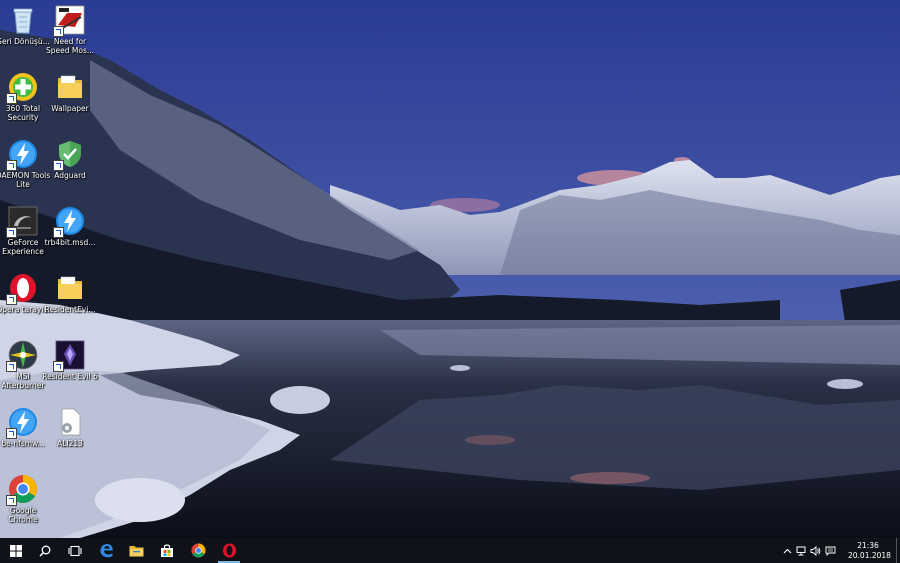 The image size is (900, 563). I want to click on action-center-button, so click(830, 550).